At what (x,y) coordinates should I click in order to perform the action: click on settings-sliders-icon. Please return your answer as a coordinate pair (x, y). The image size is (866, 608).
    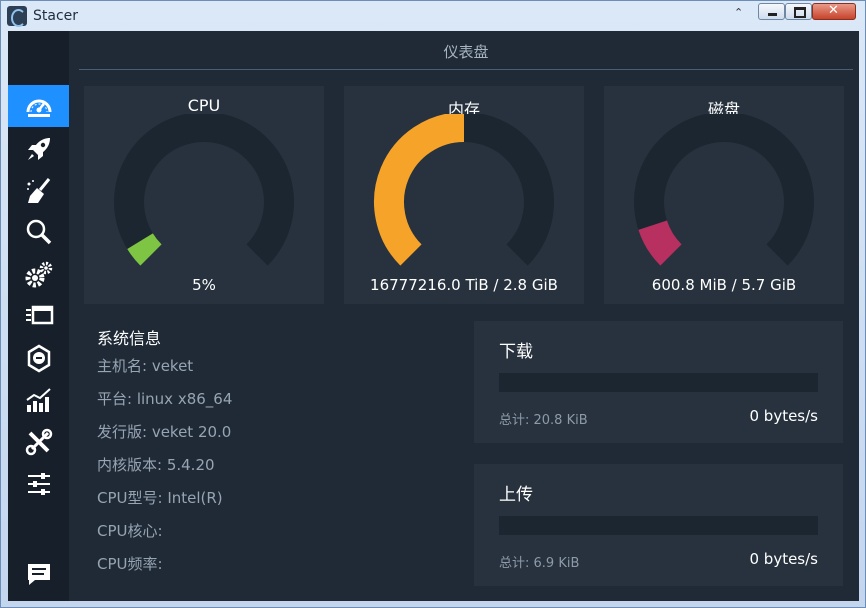
    Looking at the image, I should click on (38, 484).